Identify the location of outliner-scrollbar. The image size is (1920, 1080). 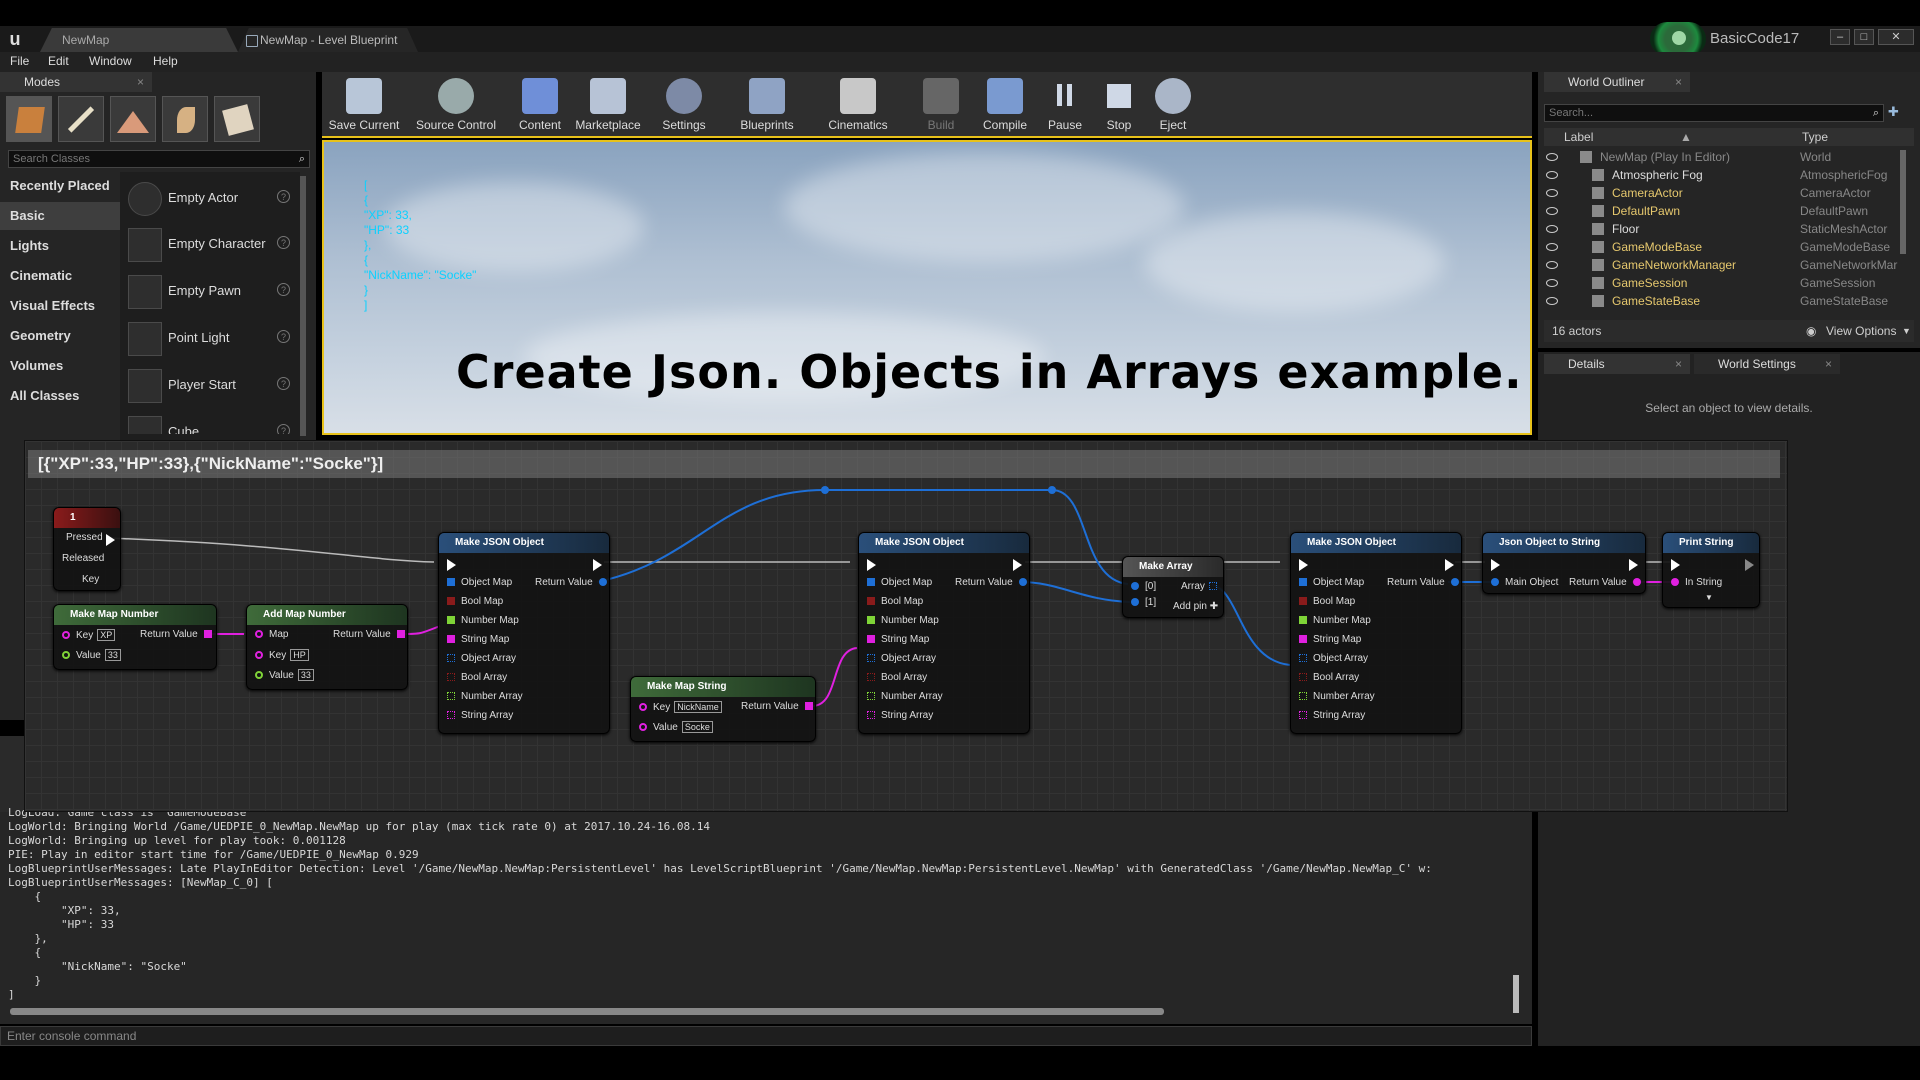
(1903, 202).